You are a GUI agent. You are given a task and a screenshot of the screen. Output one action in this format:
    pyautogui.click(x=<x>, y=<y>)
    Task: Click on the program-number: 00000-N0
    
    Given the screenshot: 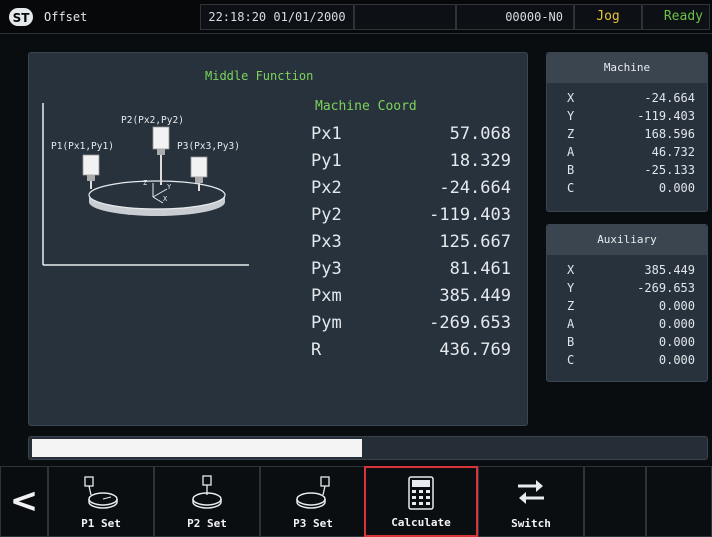 What is the action you would take?
    pyautogui.click(x=515, y=17)
    